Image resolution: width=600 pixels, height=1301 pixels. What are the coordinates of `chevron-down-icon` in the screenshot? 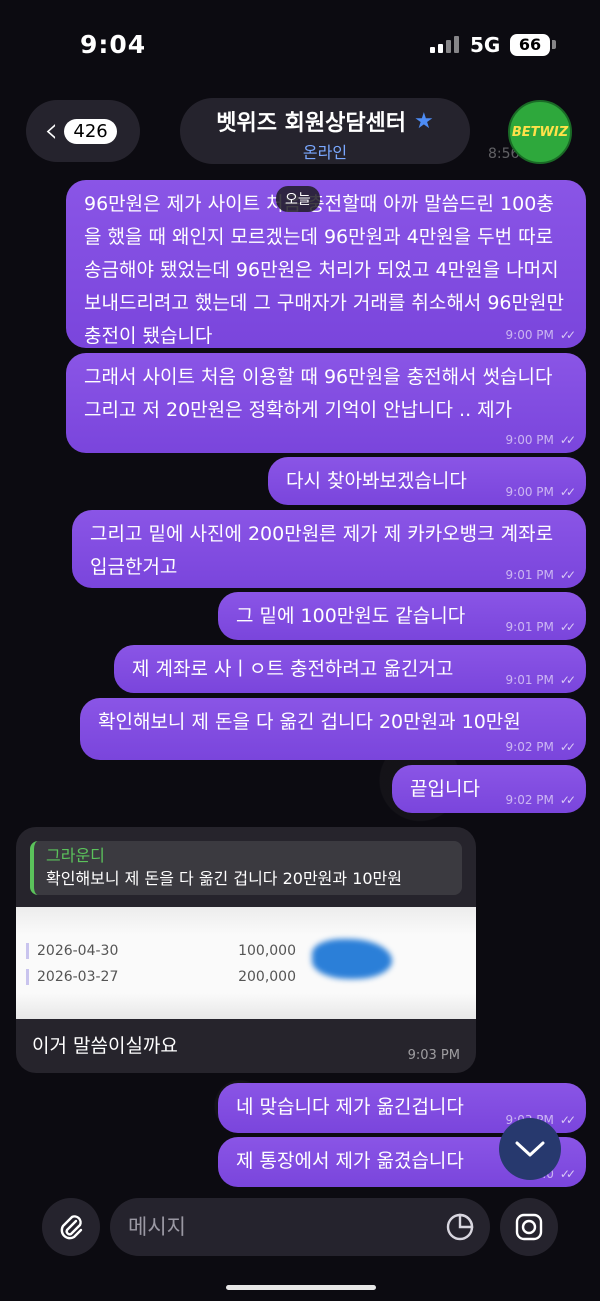 It's located at (530, 1149).